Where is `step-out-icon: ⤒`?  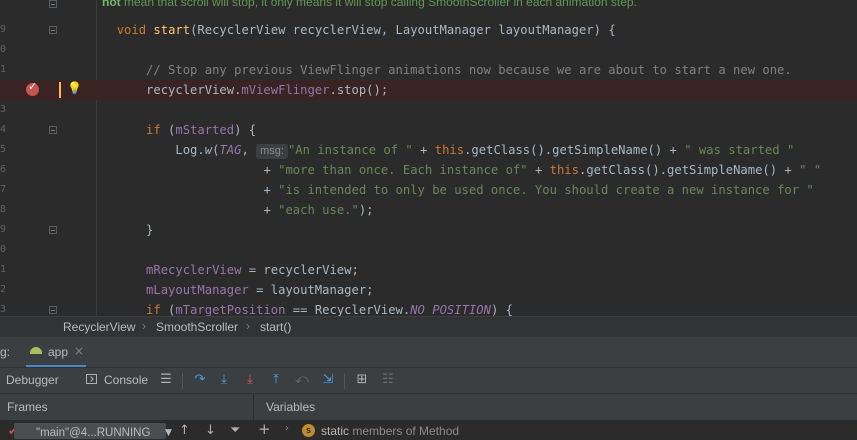 step-out-icon: ⤒ is located at coordinates (276, 380).